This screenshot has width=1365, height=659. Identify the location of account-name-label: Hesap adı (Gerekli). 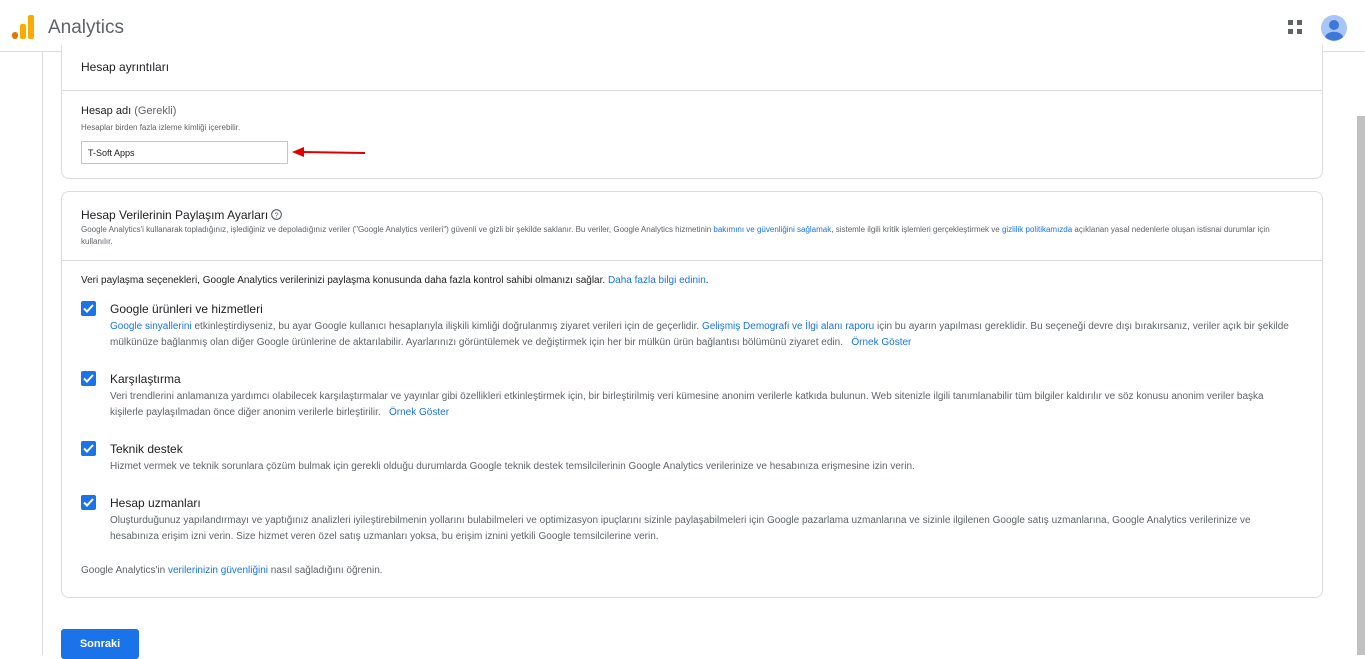
(128, 111).